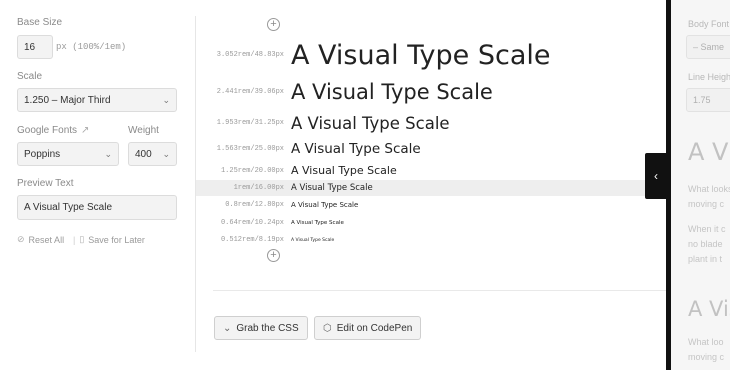  Describe the element at coordinates (705, 259) in the screenshot. I see `sample-paragraph-line: plant in t` at that location.